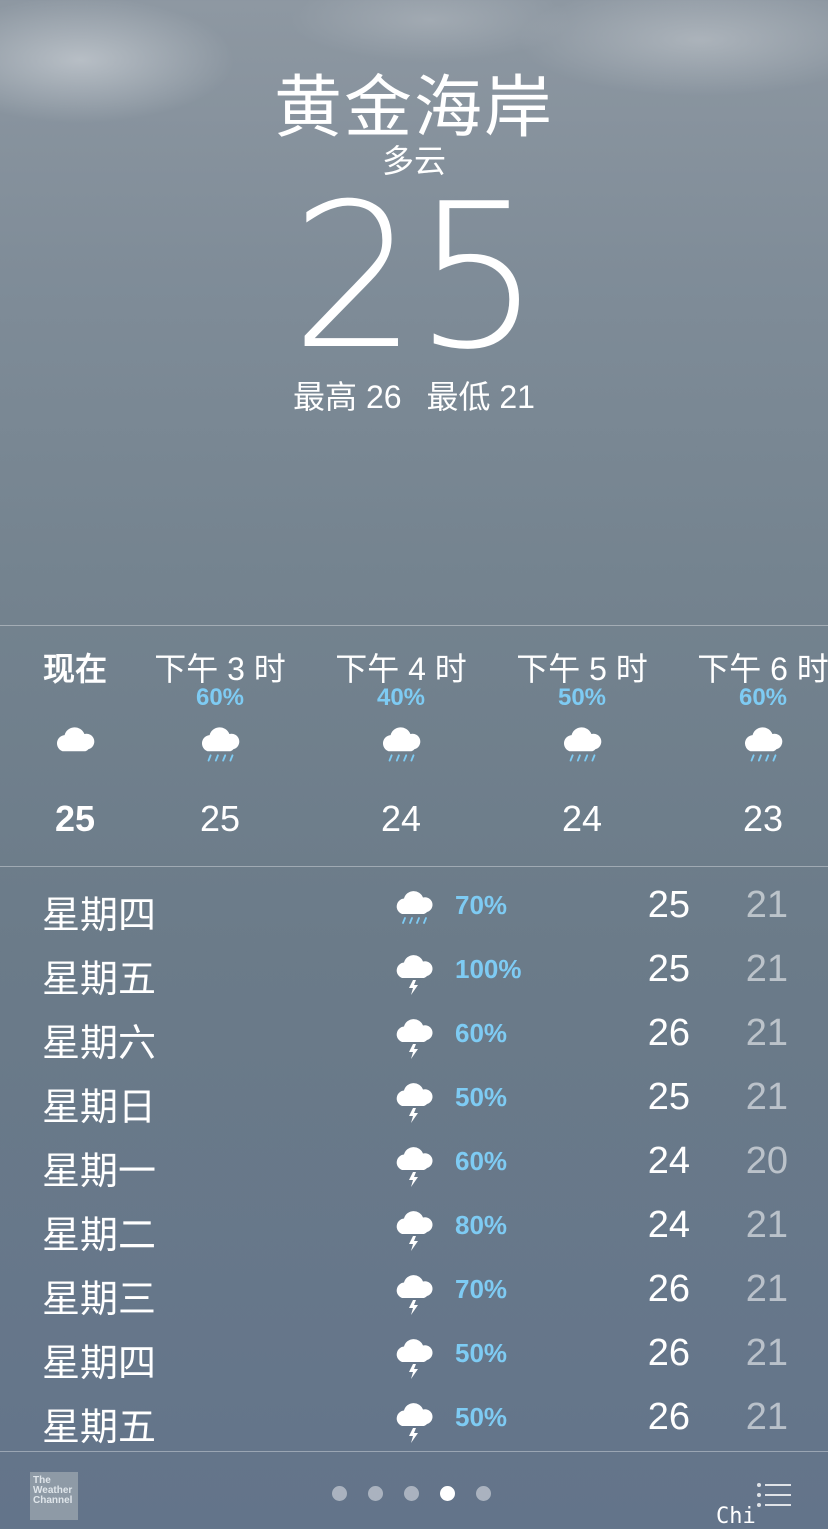  Describe the element at coordinates (416, 277) in the screenshot. I see `current-temperature: 25` at that location.